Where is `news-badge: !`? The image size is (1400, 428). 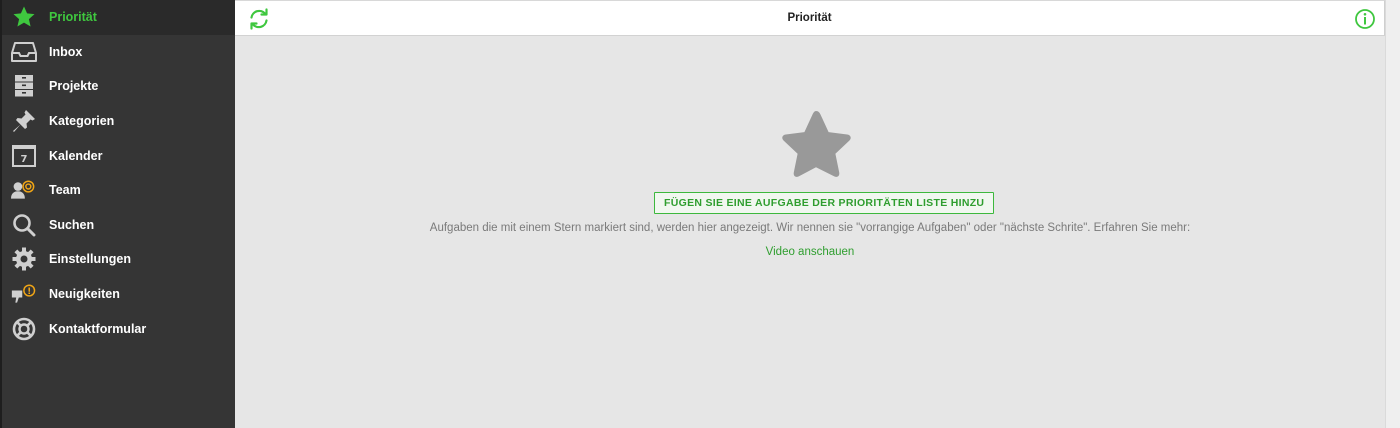
news-badge: ! is located at coordinates (29, 292).